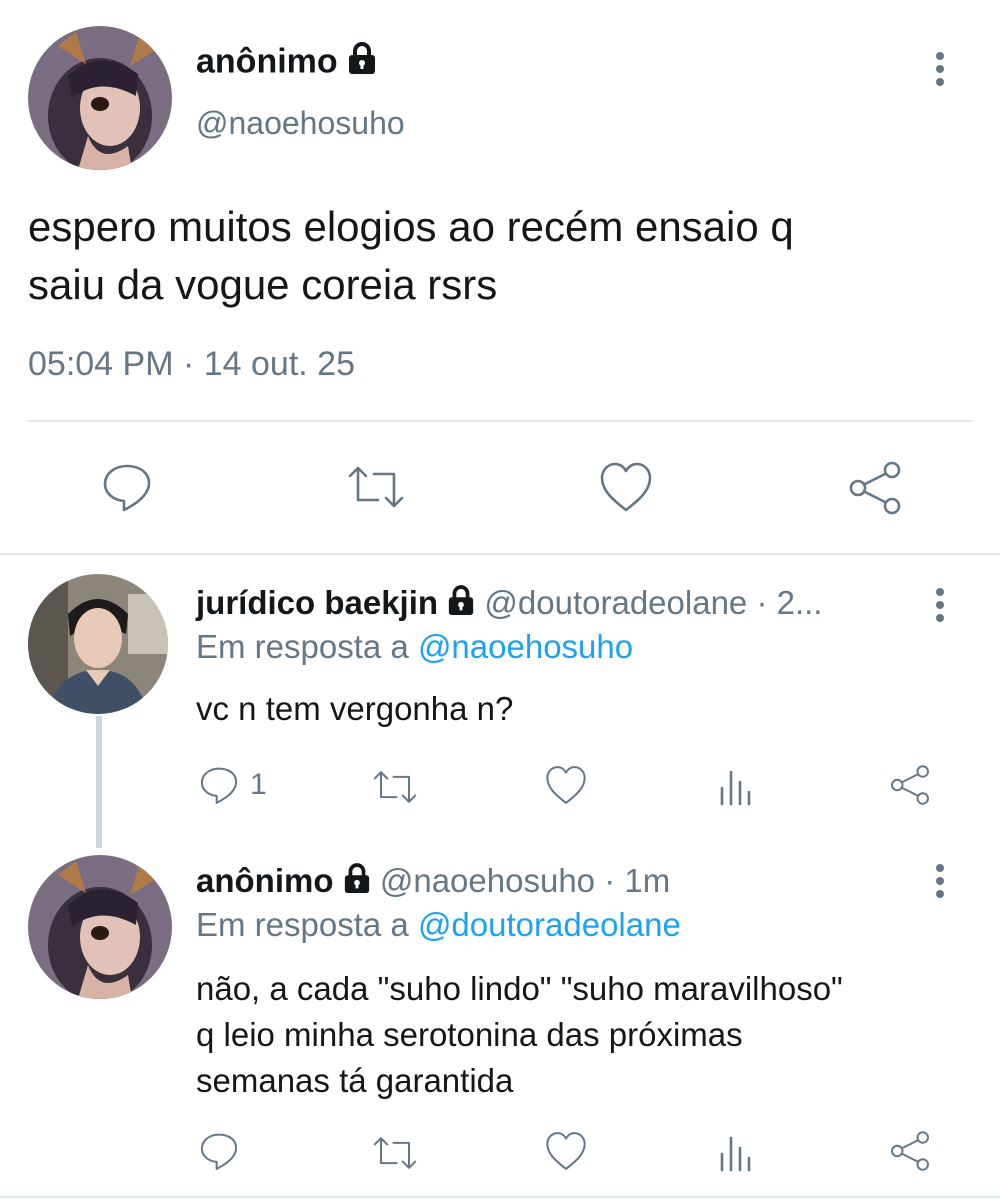  What do you see at coordinates (267, 61) in the screenshot?
I see `author-name-text: anônimo` at bounding box center [267, 61].